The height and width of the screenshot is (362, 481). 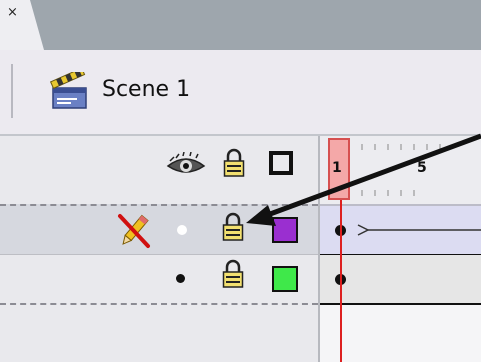 What do you see at coordinates (281, 163) in the screenshot?
I see `outline-toggle-icon` at bounding box center [281, 163].